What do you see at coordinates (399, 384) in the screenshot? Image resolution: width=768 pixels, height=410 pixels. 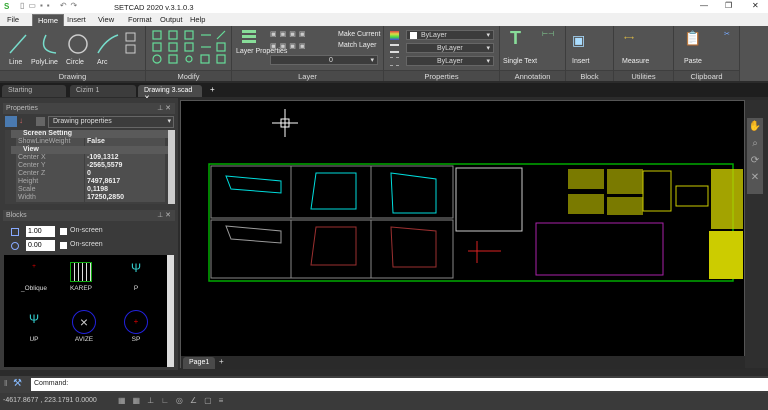 I see `command-input: Command:` at bounding box center [399, 384].